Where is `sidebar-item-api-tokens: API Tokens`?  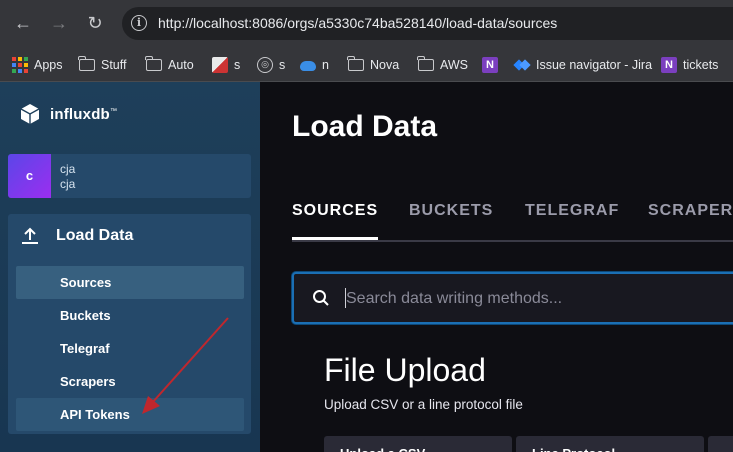
sidebar-item-api-tokens: API Tokens is located at coordinates (130, 414).